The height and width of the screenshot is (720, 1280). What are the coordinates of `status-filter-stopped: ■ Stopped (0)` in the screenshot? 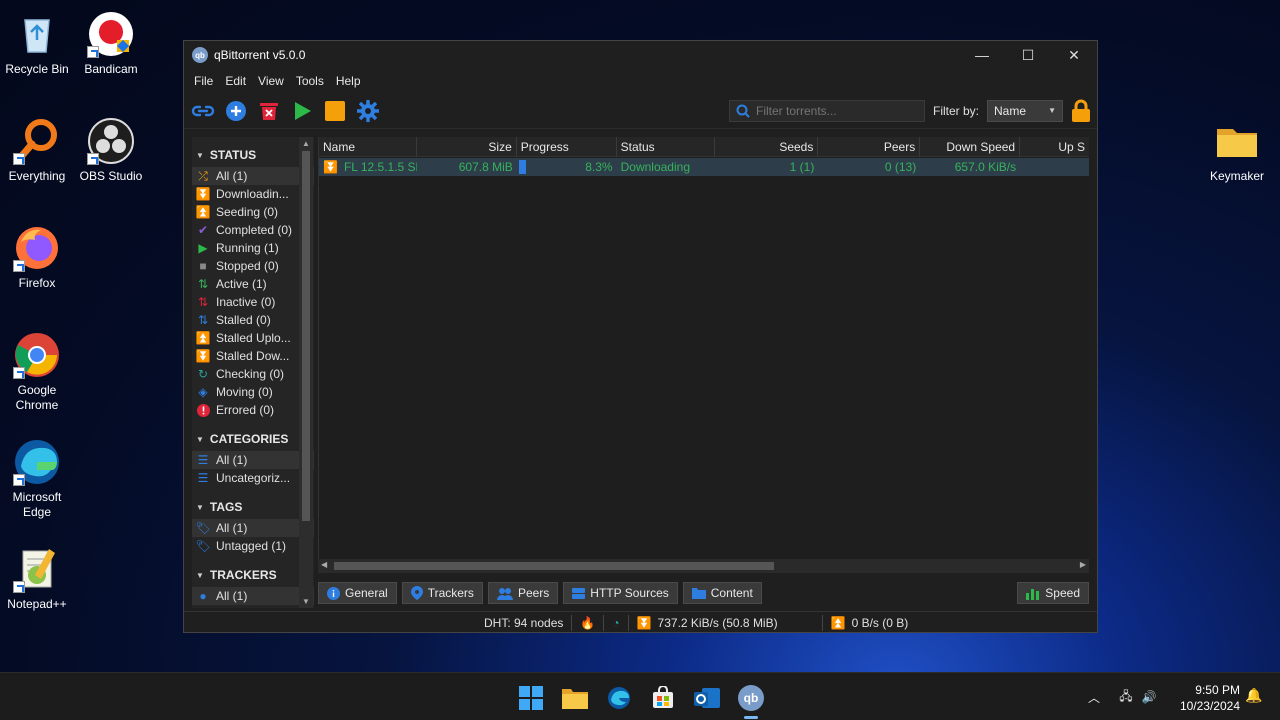 It's located at (253, 266).